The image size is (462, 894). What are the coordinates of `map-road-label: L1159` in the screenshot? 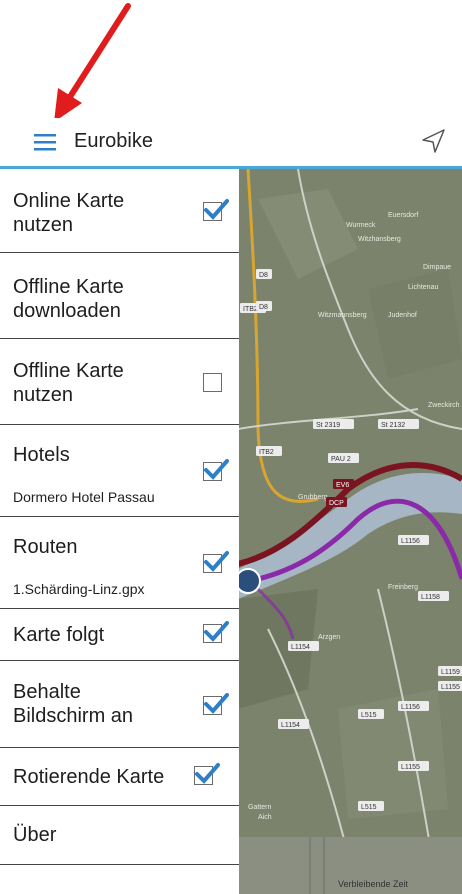 It's located at (450, 671).